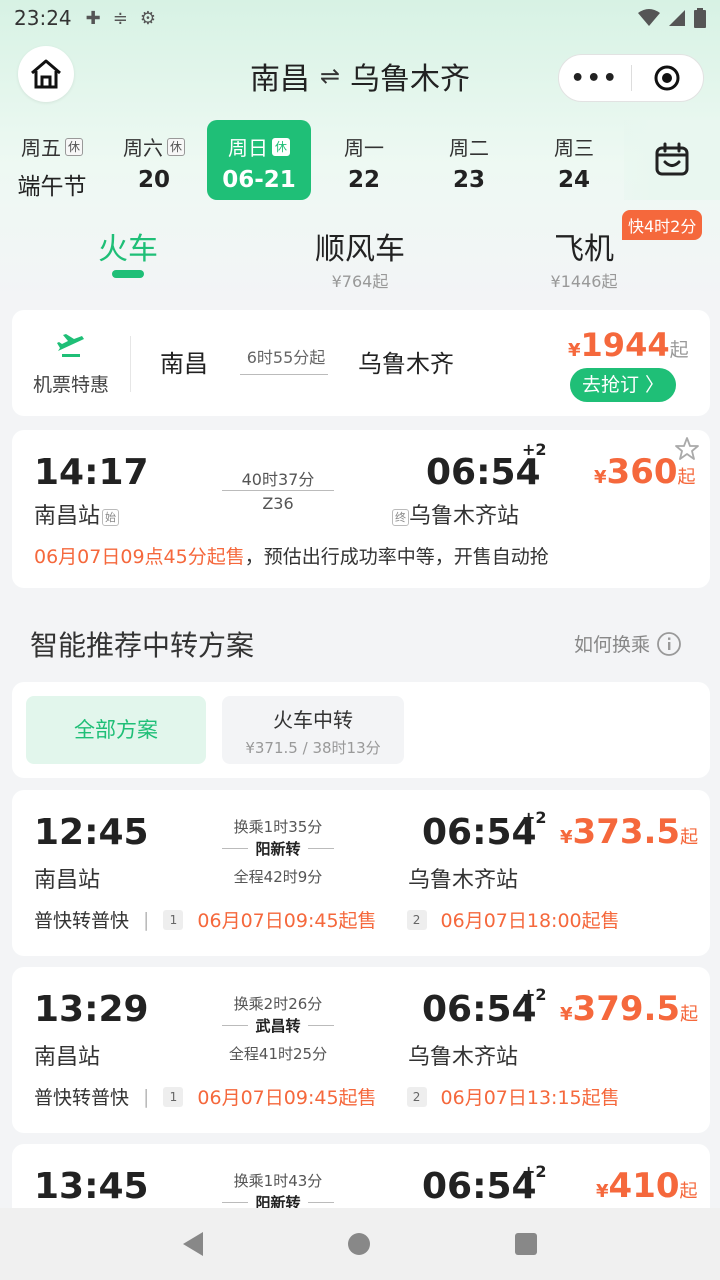 Image resolution: width=720 pixels, height=1280 pixels. Describe the element at coordinates (259, 180) in the screenshot. I see `date-day: 06-21` at that location.